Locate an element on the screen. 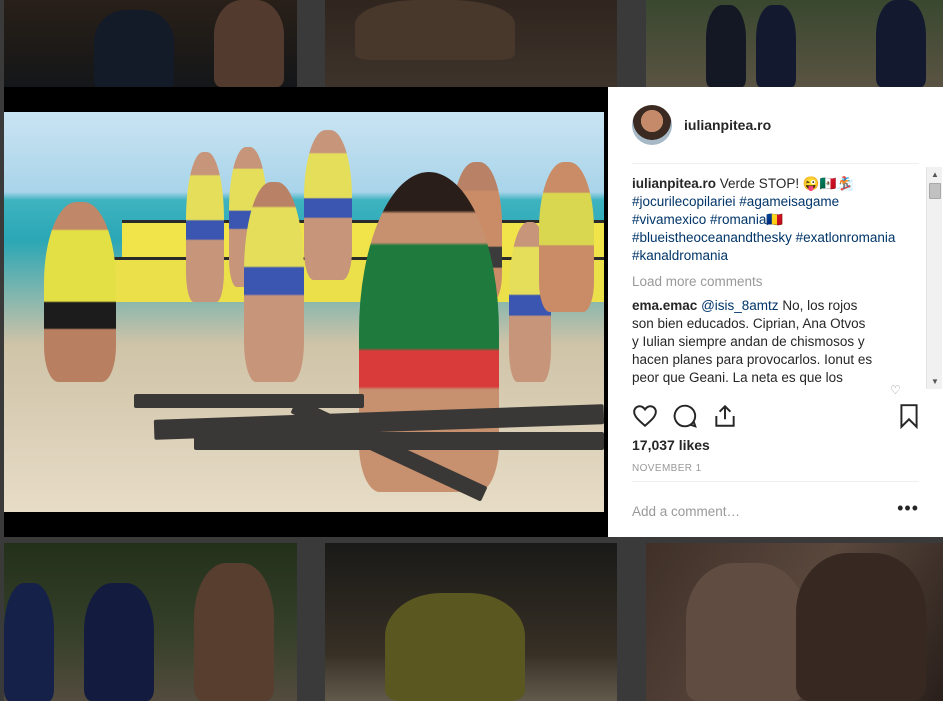 Image resolution: width=943 pixels, height=701 pixels. comment-text-2: son bien educados. Ciprian, Ana Otvos is located at coordinates (749, 323).